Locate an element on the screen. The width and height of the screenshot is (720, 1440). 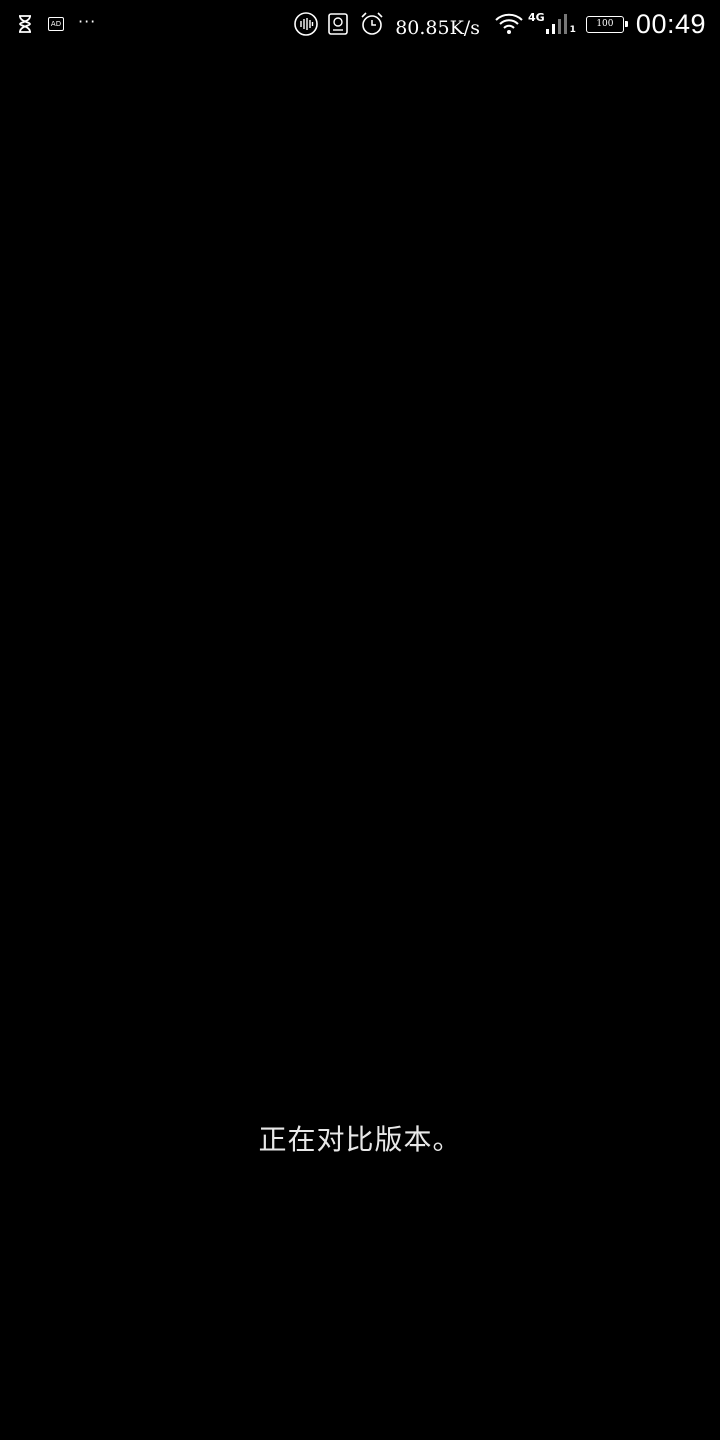
signal-icon is located at coordinates (557, 24).